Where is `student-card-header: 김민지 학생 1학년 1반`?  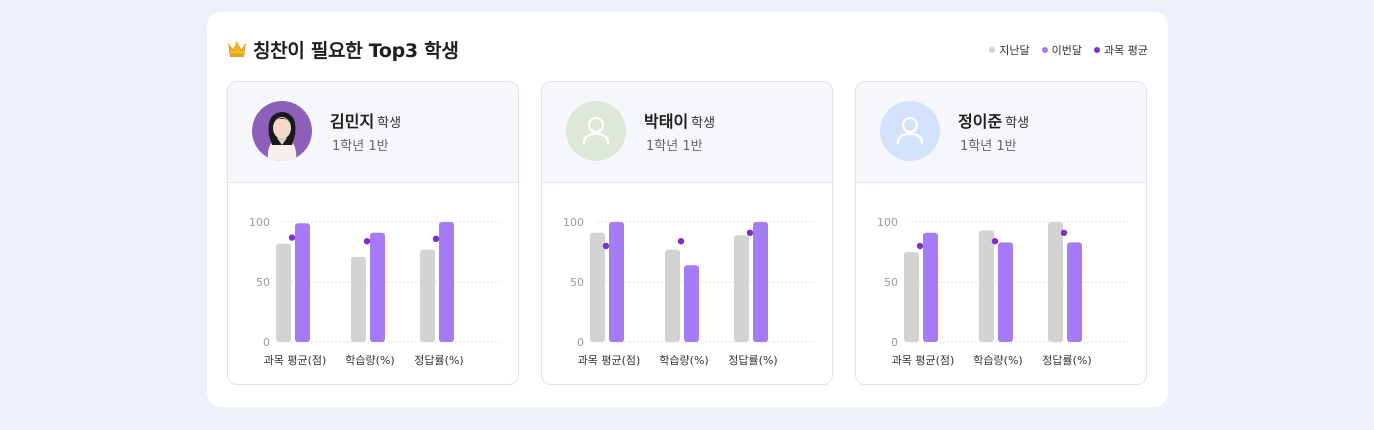
student-card-header: 김민지 학생 1학년 1반 is located at coordinates (373, 132).